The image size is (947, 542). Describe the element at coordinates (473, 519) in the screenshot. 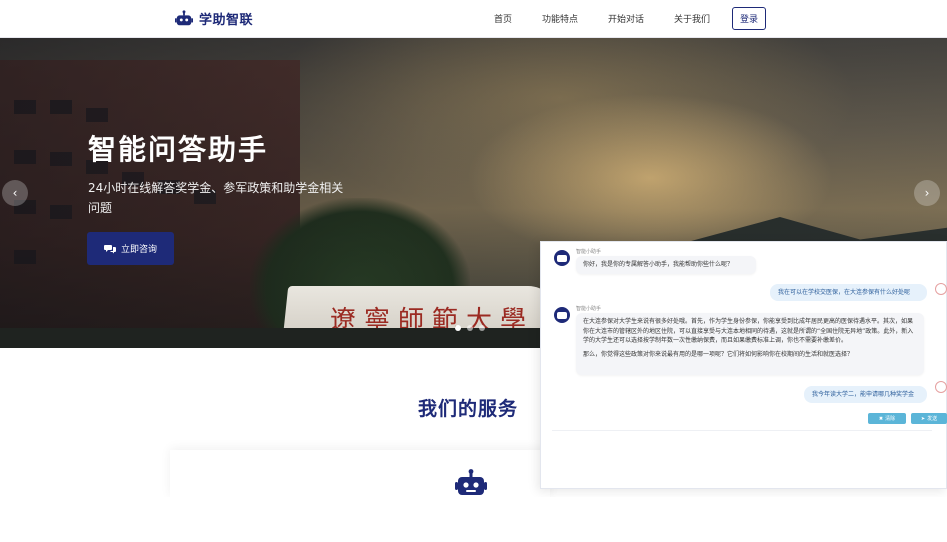

I see `page-bottom` at that location.